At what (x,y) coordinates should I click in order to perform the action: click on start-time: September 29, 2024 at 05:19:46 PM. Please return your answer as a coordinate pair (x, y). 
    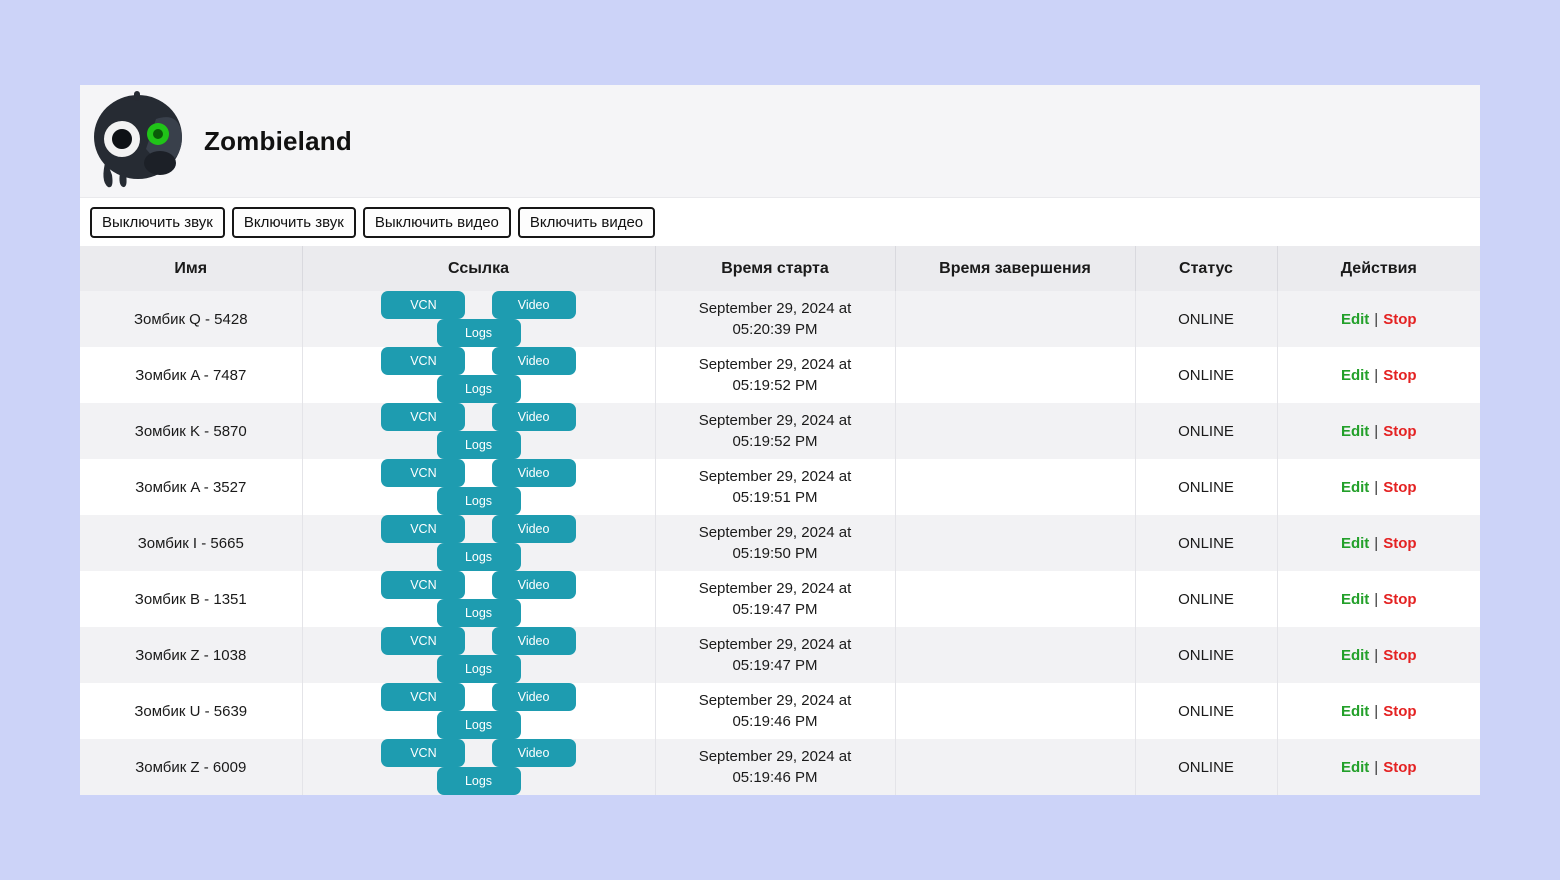
    Looking at the image, I should click on (774, 767).